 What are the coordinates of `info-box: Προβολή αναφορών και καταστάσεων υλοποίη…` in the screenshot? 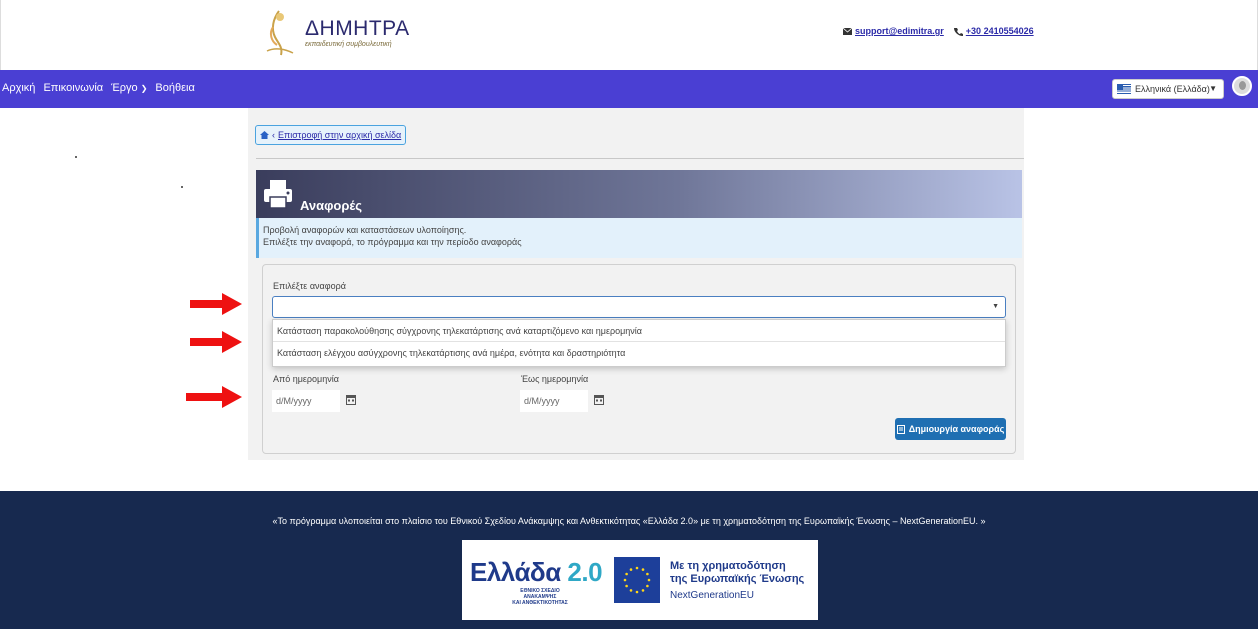 It's located at (639, 238).